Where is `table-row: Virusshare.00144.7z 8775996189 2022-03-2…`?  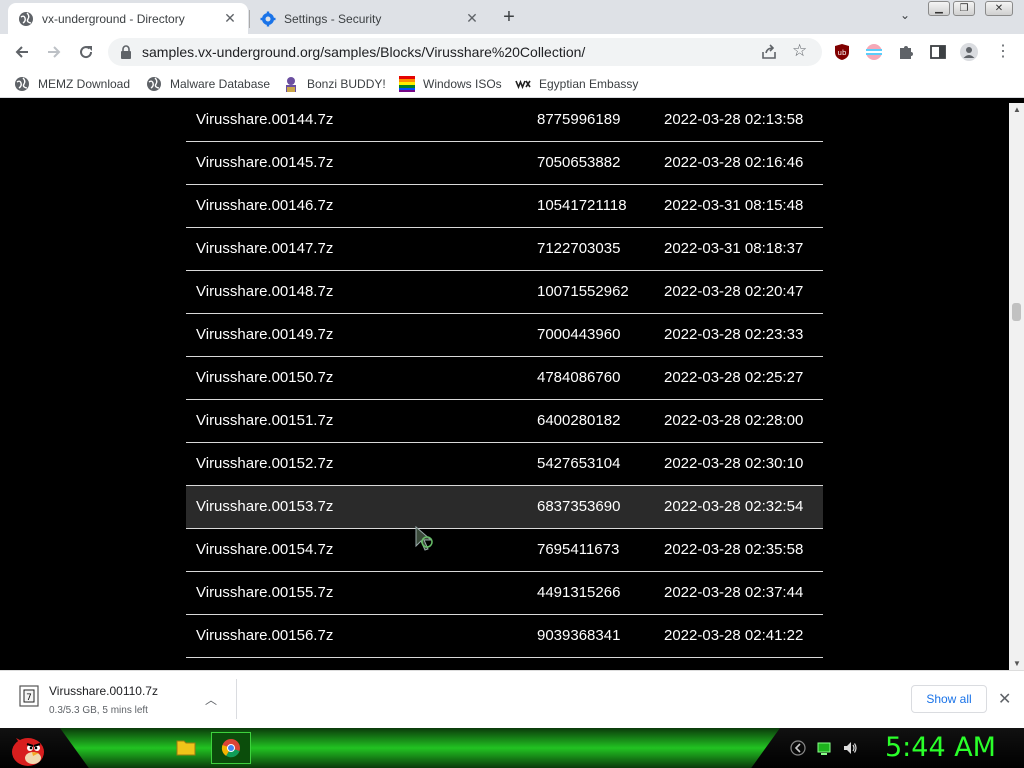
table-row: Virusshare.00144.7z 8775996189 2022-03-2… is located at coordinates (504, 122).